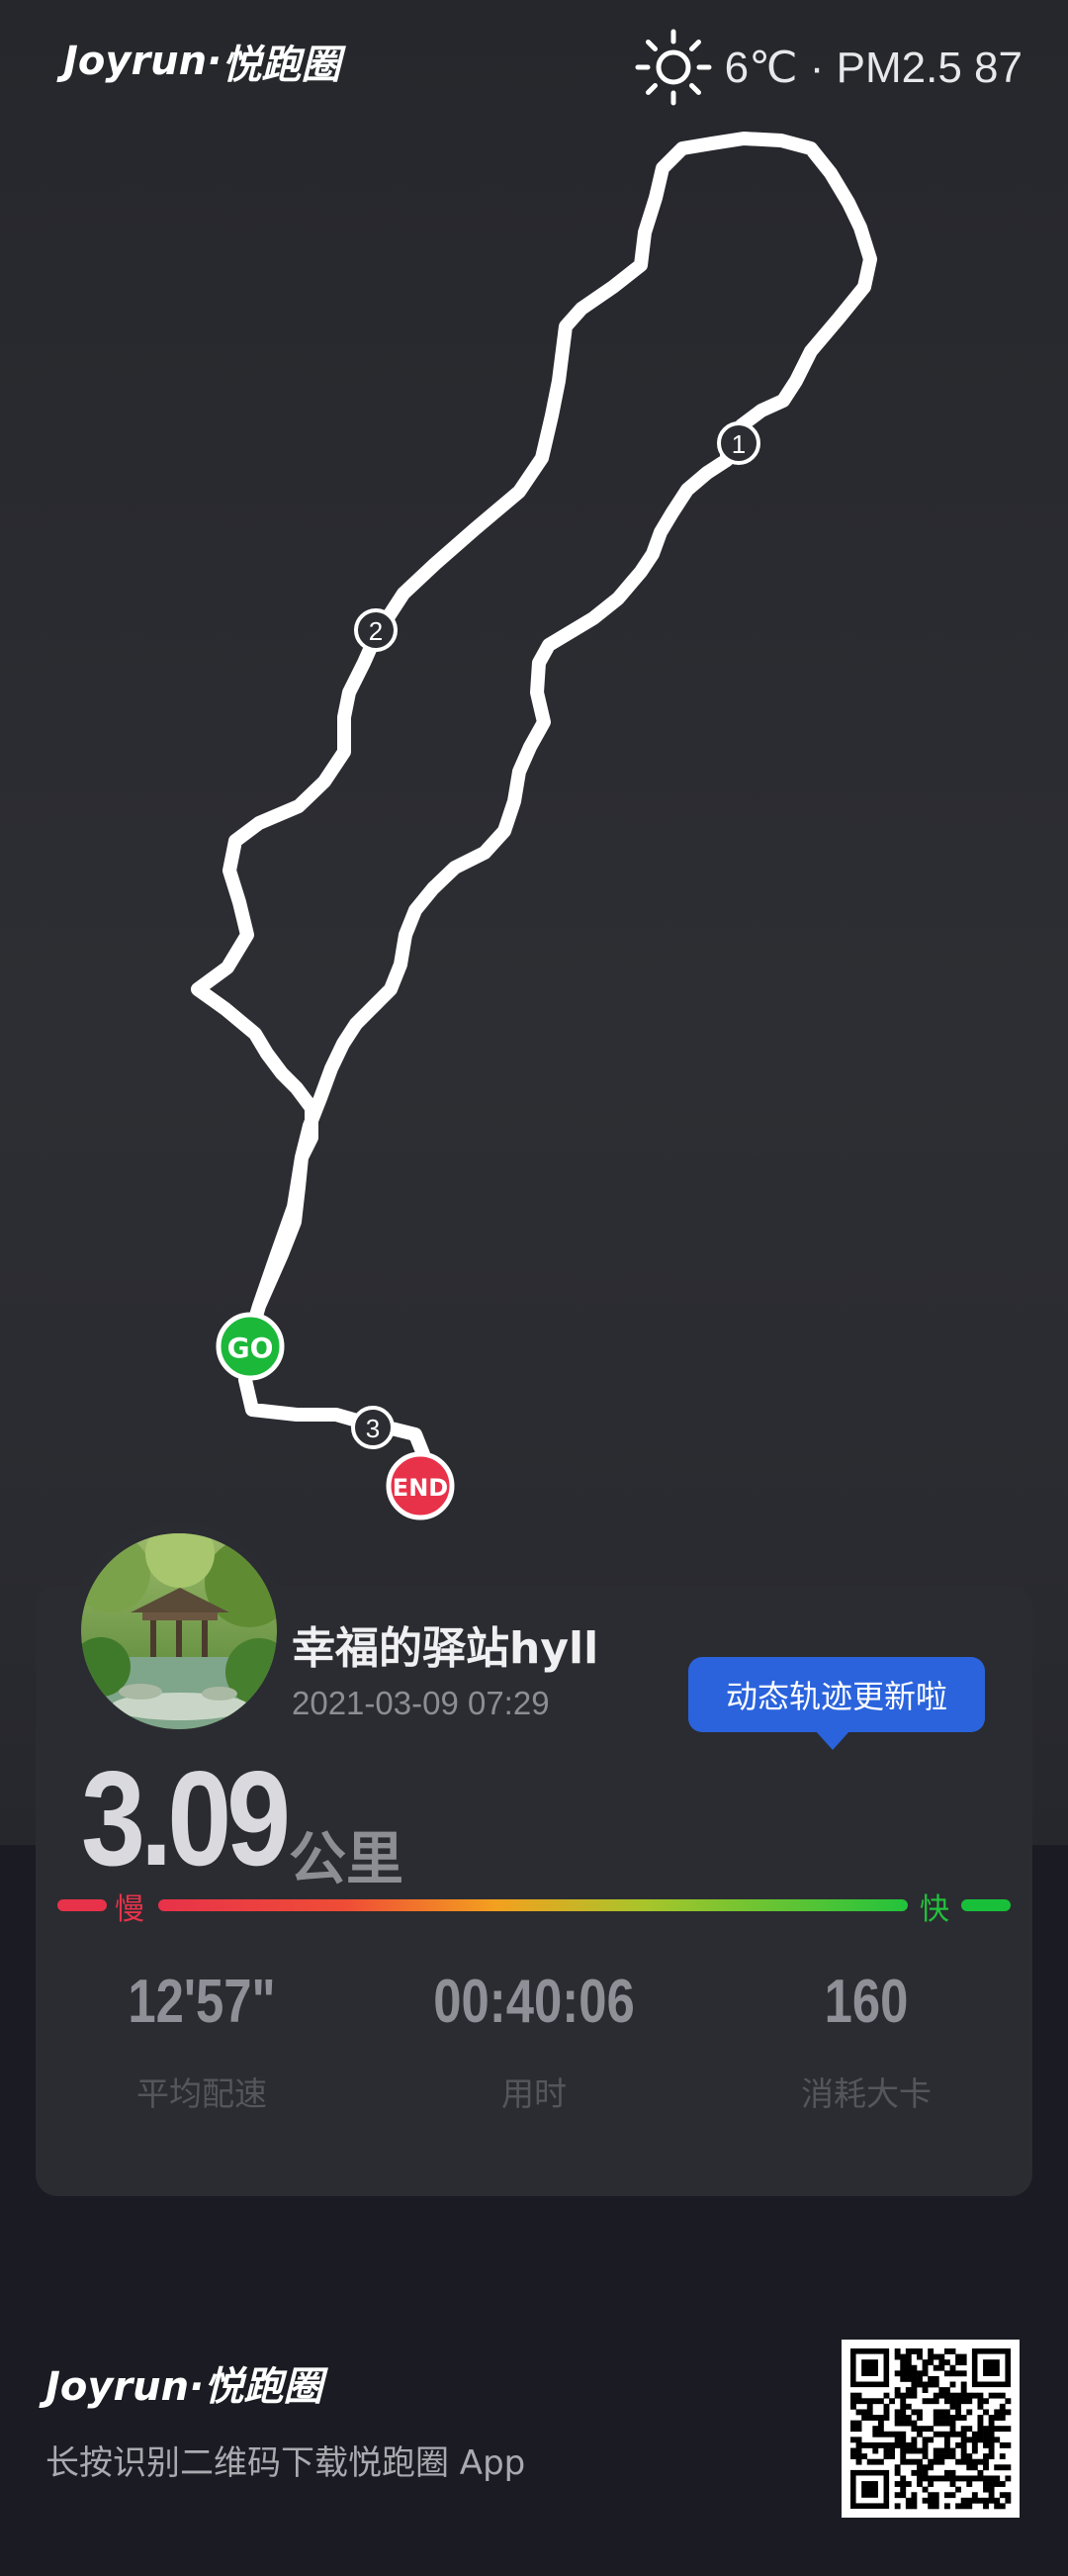 This screenshot has height=2576, width=1068. What do you see at coordinates (202, 2094) in the screenshot?
I see `stat-avg-pace-label: 平均配速` at bounding box center [202, 2094].